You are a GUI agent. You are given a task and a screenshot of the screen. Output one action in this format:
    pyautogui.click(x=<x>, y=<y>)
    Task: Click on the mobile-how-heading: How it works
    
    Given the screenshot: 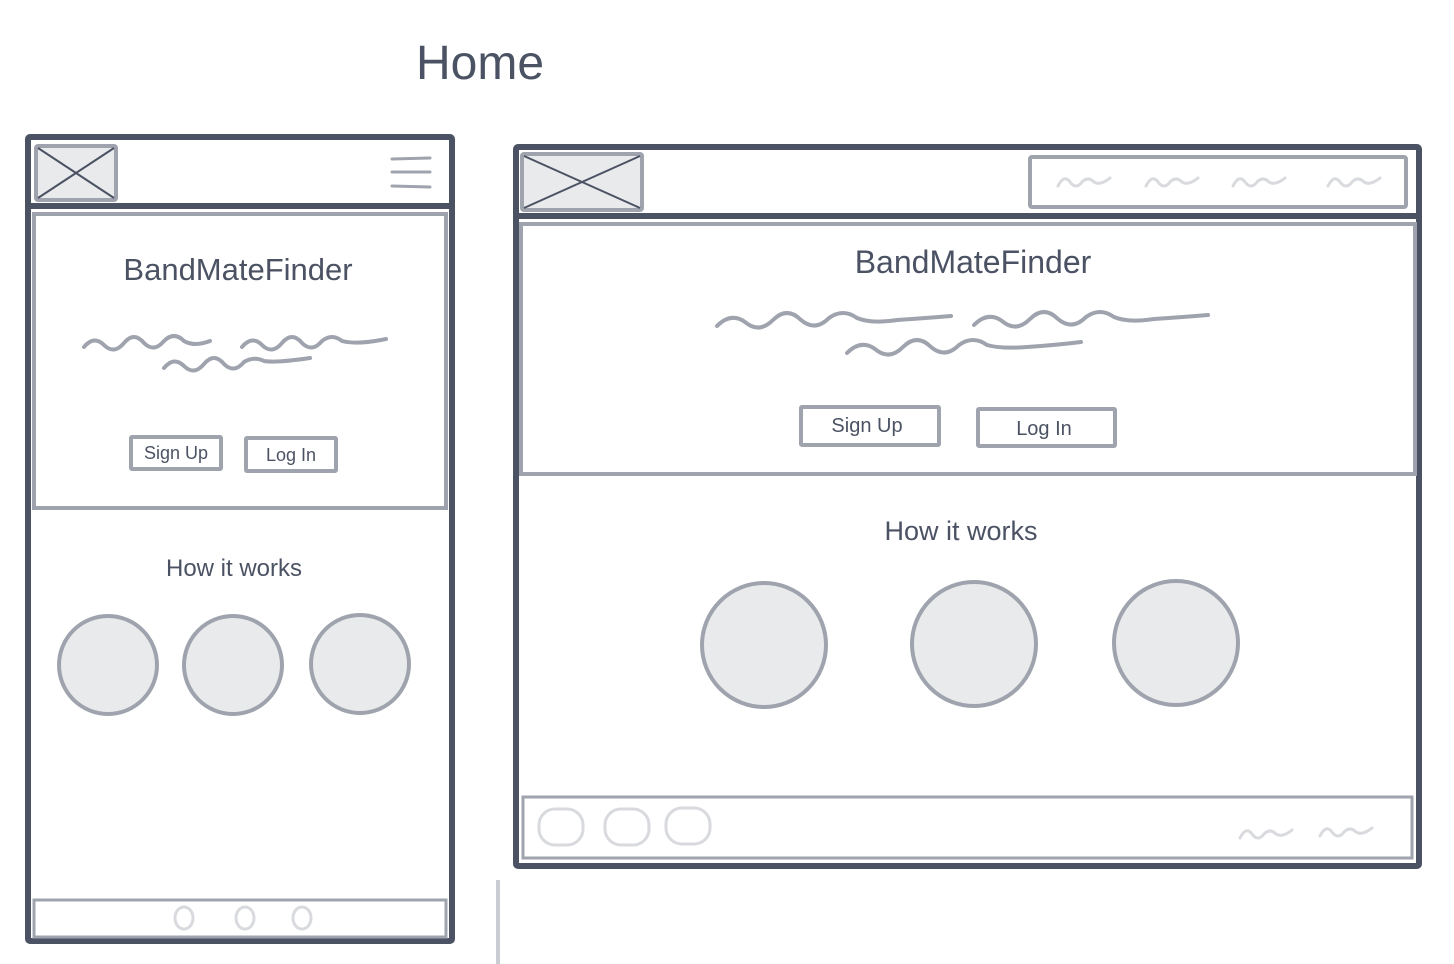 What is the action you would take?
    pyautogui.click(x=234, y=568)
    